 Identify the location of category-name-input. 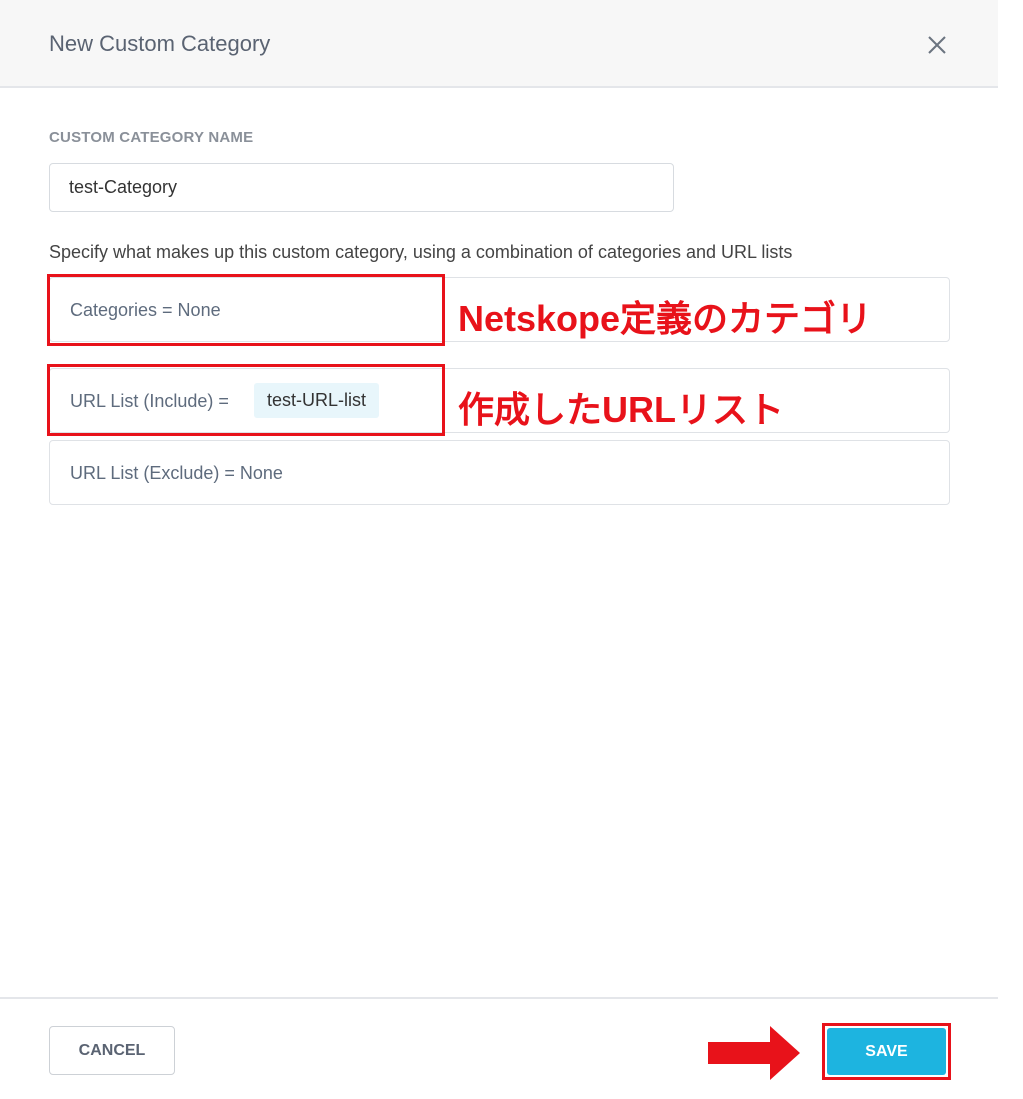
(361, 187).